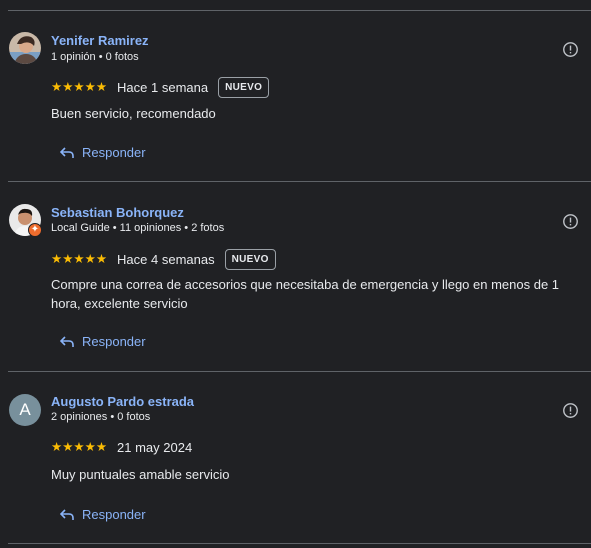 This screenshot has width=591, height=548. I want to click on review-date: Hace 4 semanas, so click(166, 259).